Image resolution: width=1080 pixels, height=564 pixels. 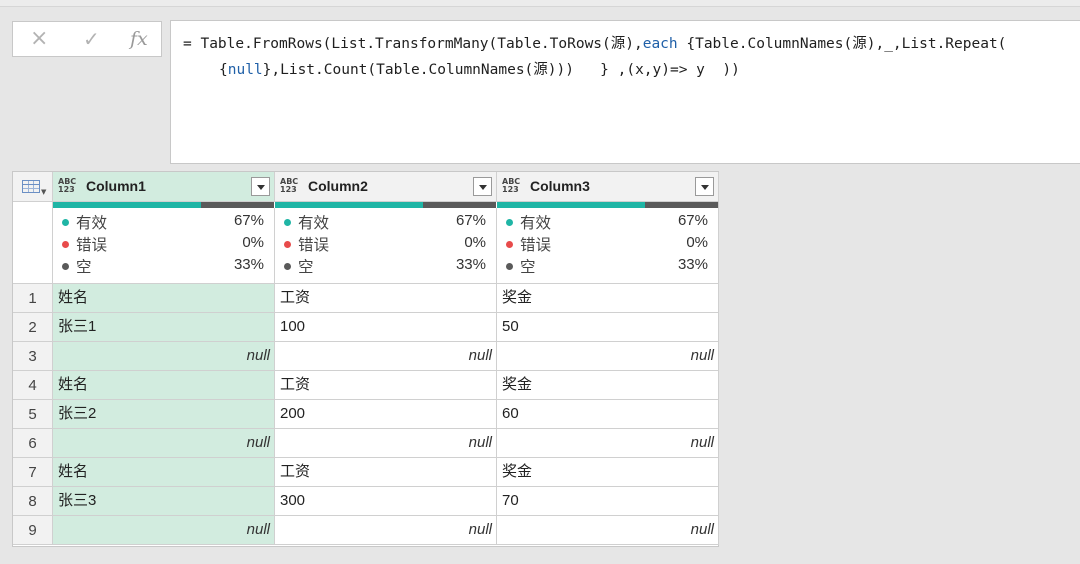 What do you see at coordinates (33, 530) in the screenshot?
I see `row-number: 9` at bounding box center [33, 530].